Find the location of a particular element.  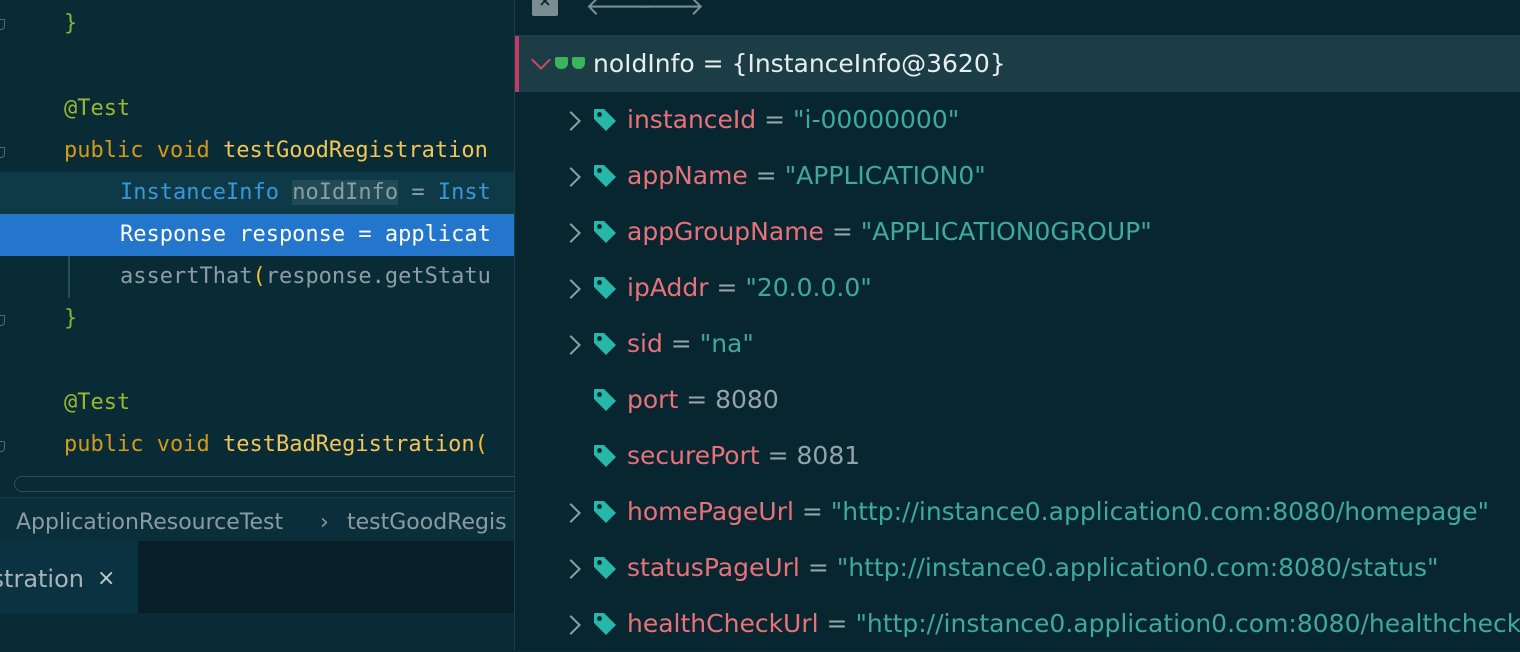

variable-field-label: appName = "APPLICATION0" is located at coordinates (806, 176).